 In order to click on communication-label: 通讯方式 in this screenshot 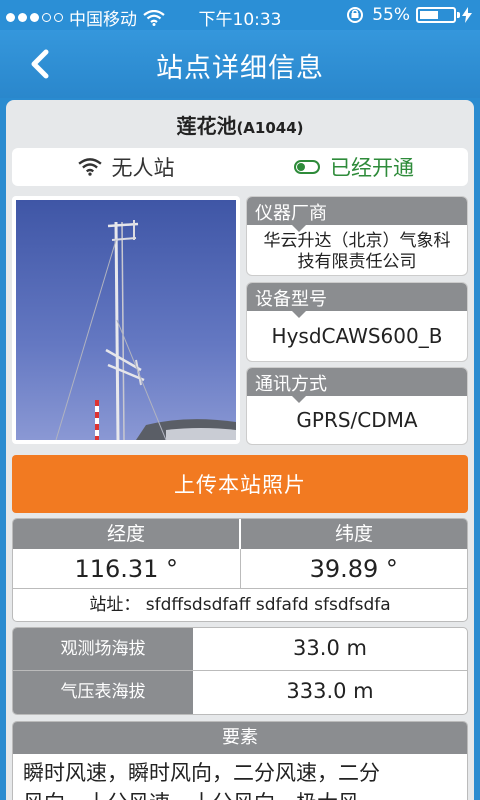, I will do `click(357, 385)`.